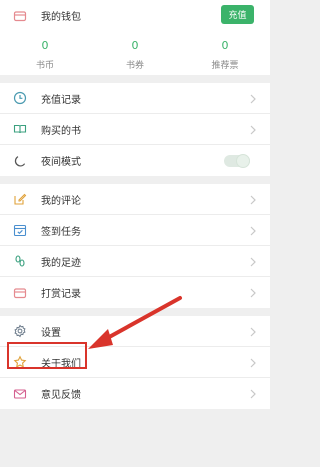 The height and width of the screenshot is (467, 320). Describe the element at coordinates (225, 53) in the screenshot. I see `stat-recommend-tickets: 0 推荐票` at that location.